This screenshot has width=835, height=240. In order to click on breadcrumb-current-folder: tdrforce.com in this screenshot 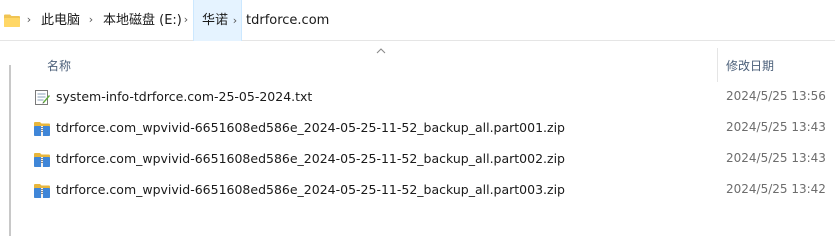, I will do `click(287, 20)`.